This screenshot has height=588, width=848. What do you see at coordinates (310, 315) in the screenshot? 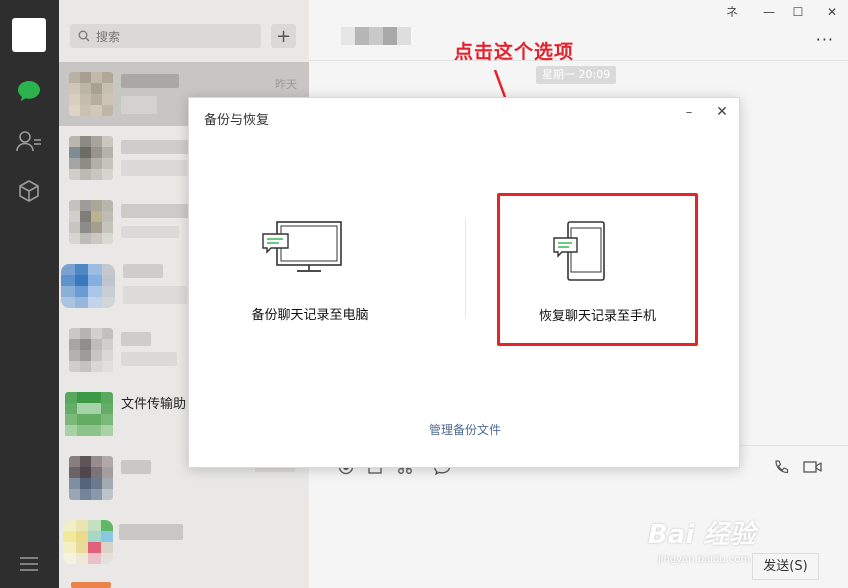
I see `backup-to-pc-label: 备份聊天记录至电脑` at bounding box center [310, 315].